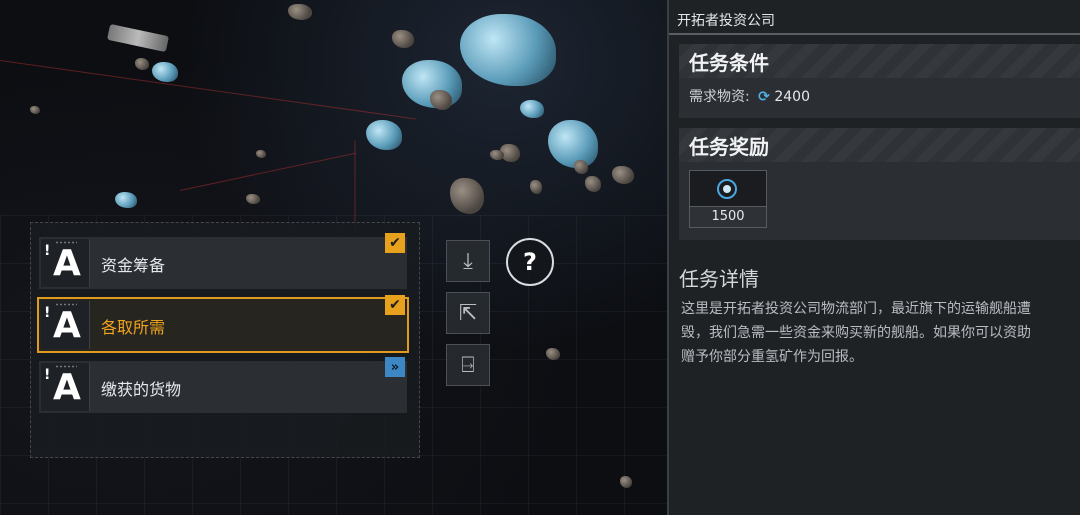 Image resolution: width=1080 pixels, height=515 pixels. I want to click on reward-amount: 1500, so click(728, 216).